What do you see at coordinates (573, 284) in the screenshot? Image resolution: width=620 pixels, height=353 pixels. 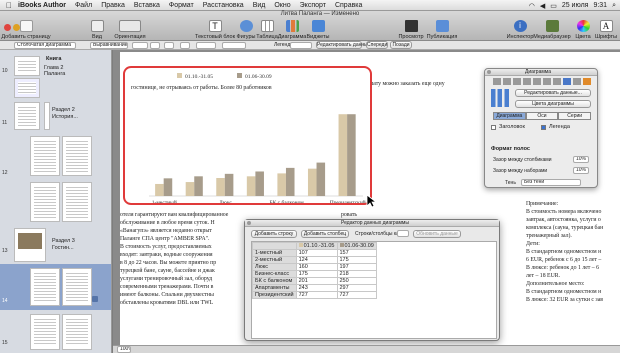 I see `paragraph-line: Дополнительное место:` at bounding box center [573, 284].